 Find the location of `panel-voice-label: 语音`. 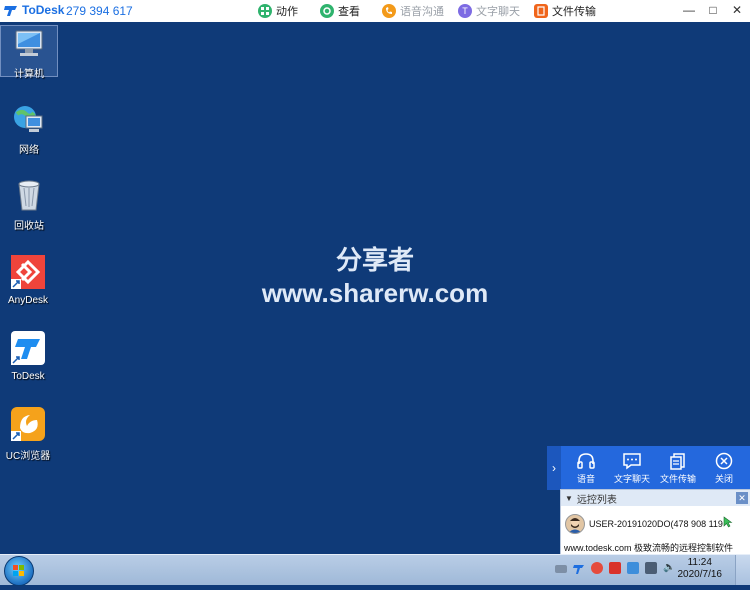

panel-voice-label: 语音 is located at coordinates (585, 479).